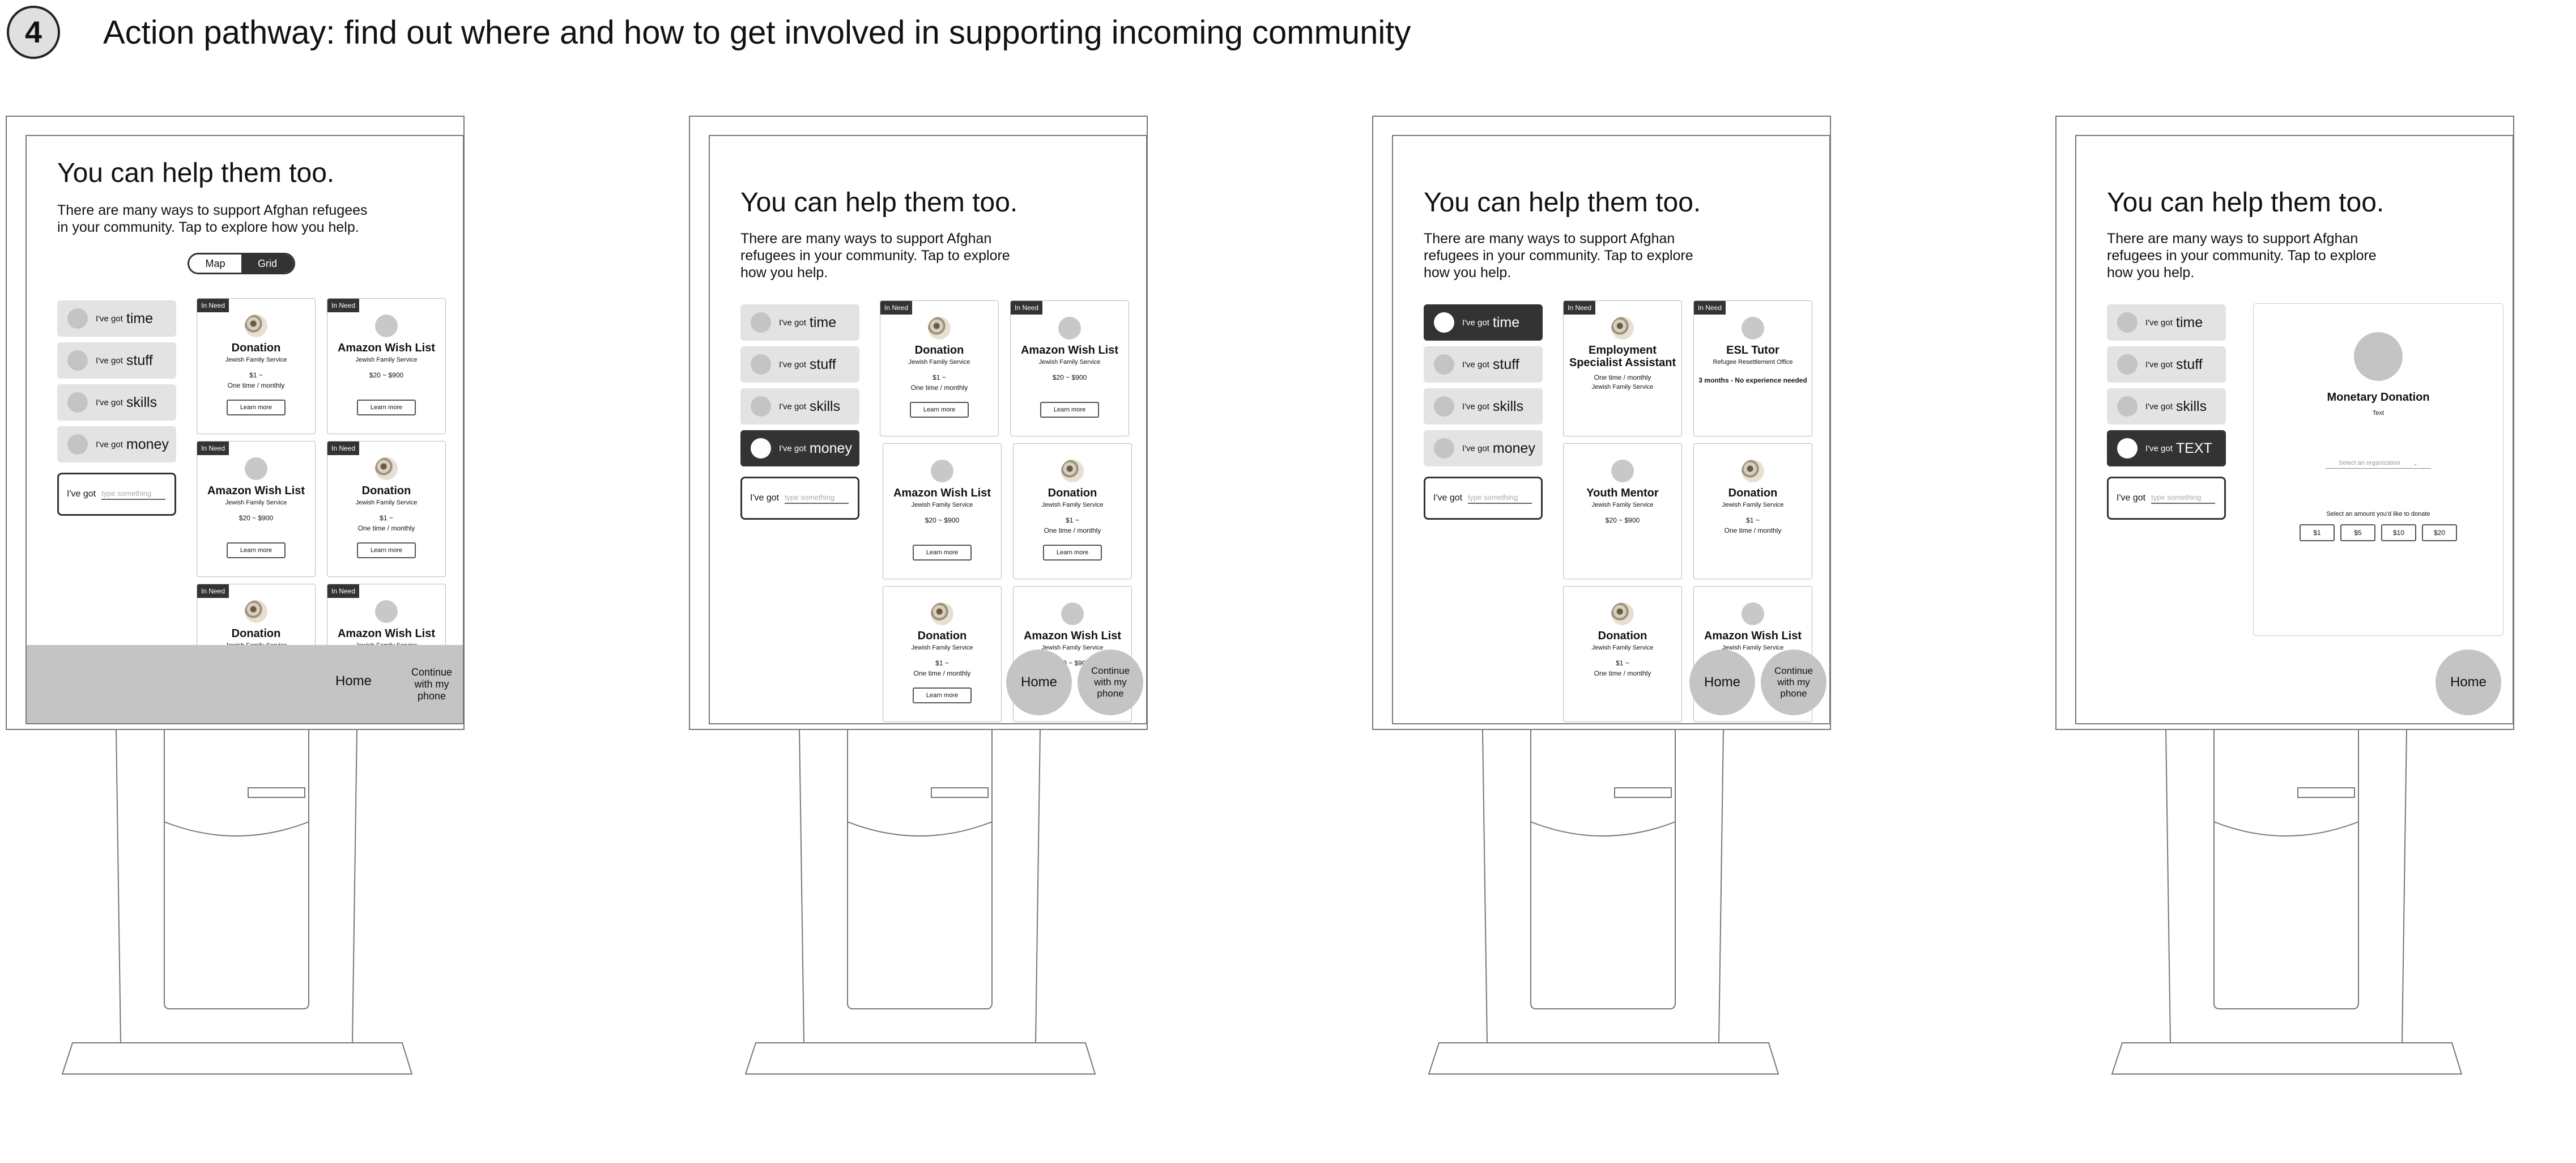 The width and height of the screenshot is (2576, 1163). I want to click on amount-option: $1, so click(2317, 532).